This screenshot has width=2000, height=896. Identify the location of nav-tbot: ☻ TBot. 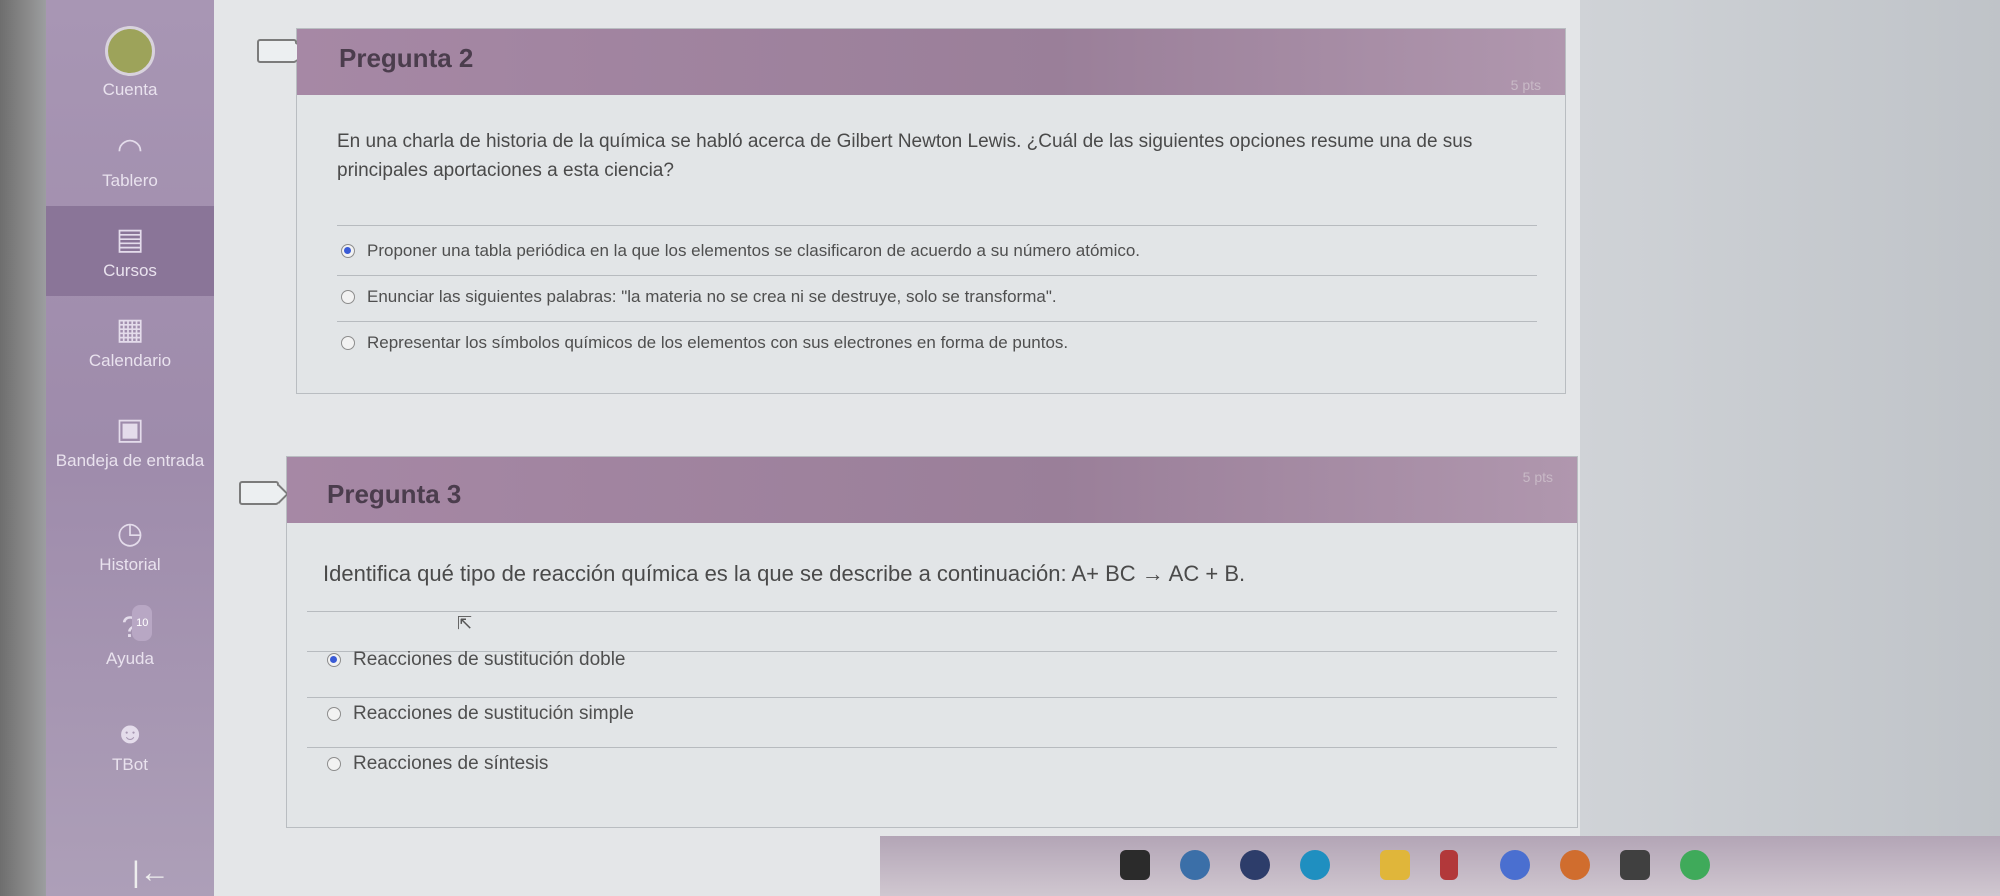
(130, 745).